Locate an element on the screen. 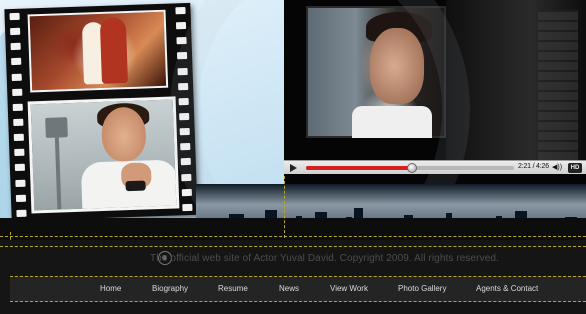 The height and width of the screenshot is (314, 586). progress-fill is located at coordinates (359, 168).